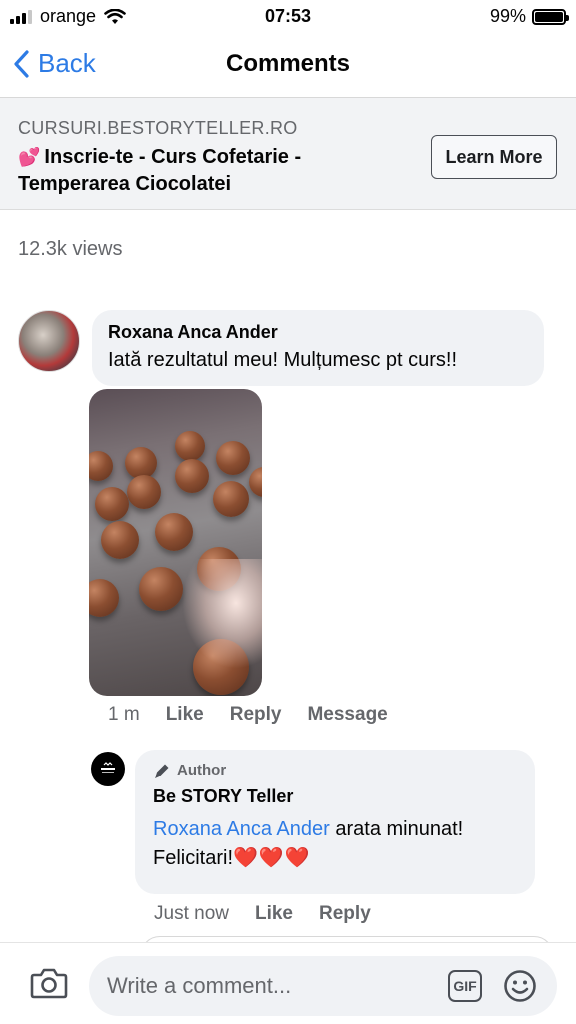  I want to click on reply-time: Just now, so click(191, 913).